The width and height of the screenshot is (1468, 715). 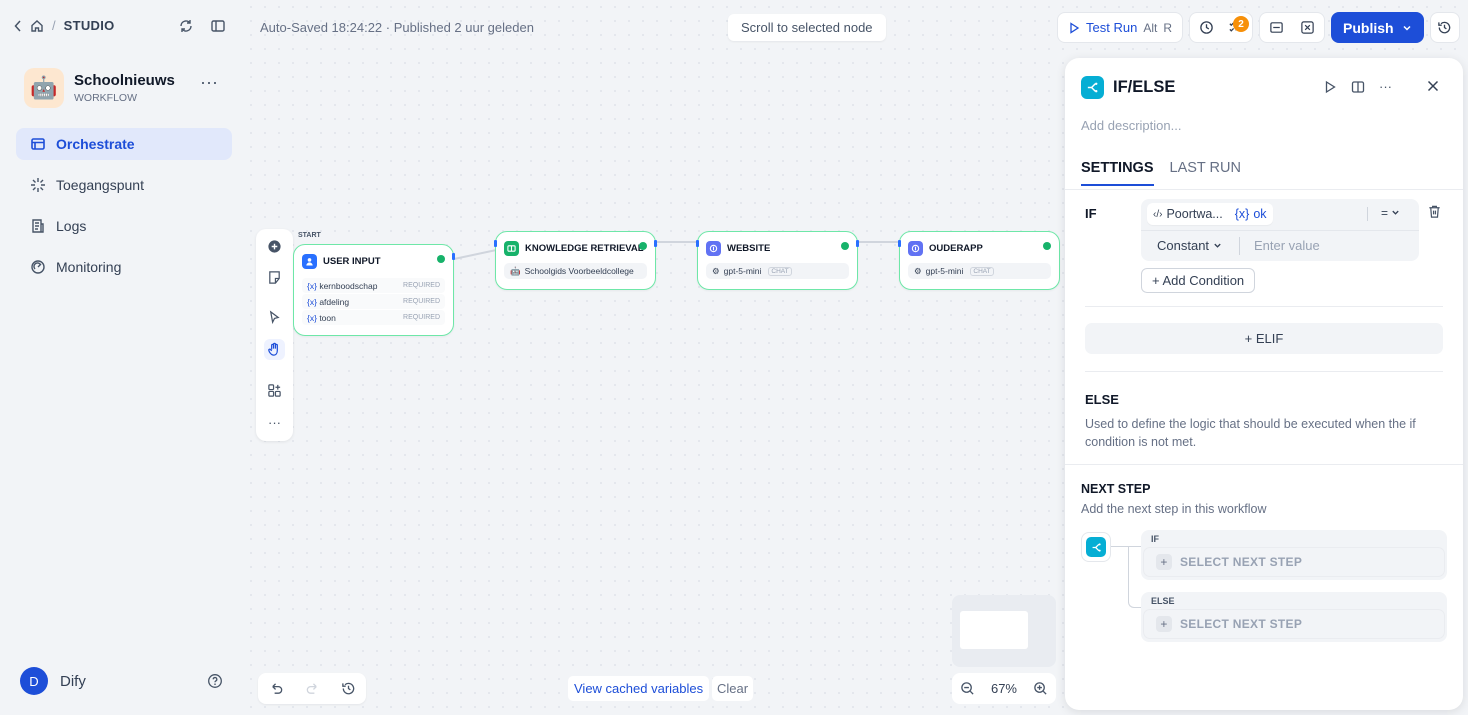 I want to click on more-tools-icon: ···, so click(x=274, y=422).